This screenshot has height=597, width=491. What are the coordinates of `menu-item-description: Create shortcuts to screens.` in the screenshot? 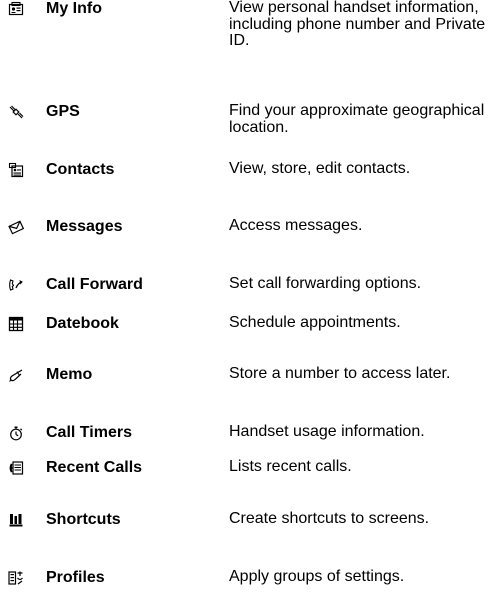 It's located at (329, 518).